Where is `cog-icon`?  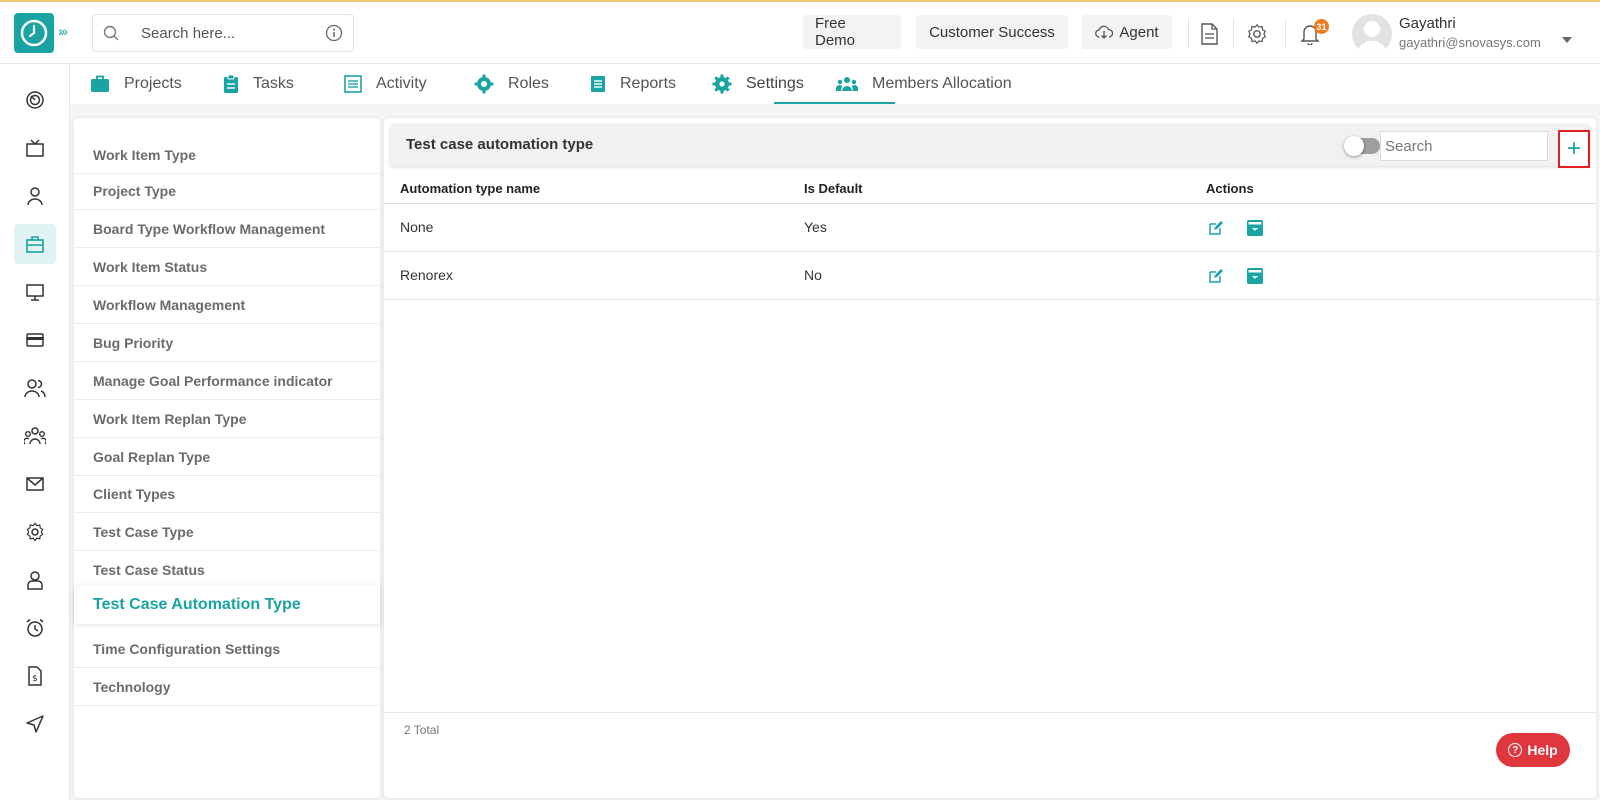
cog-icon is located at coordinates (484, 84).